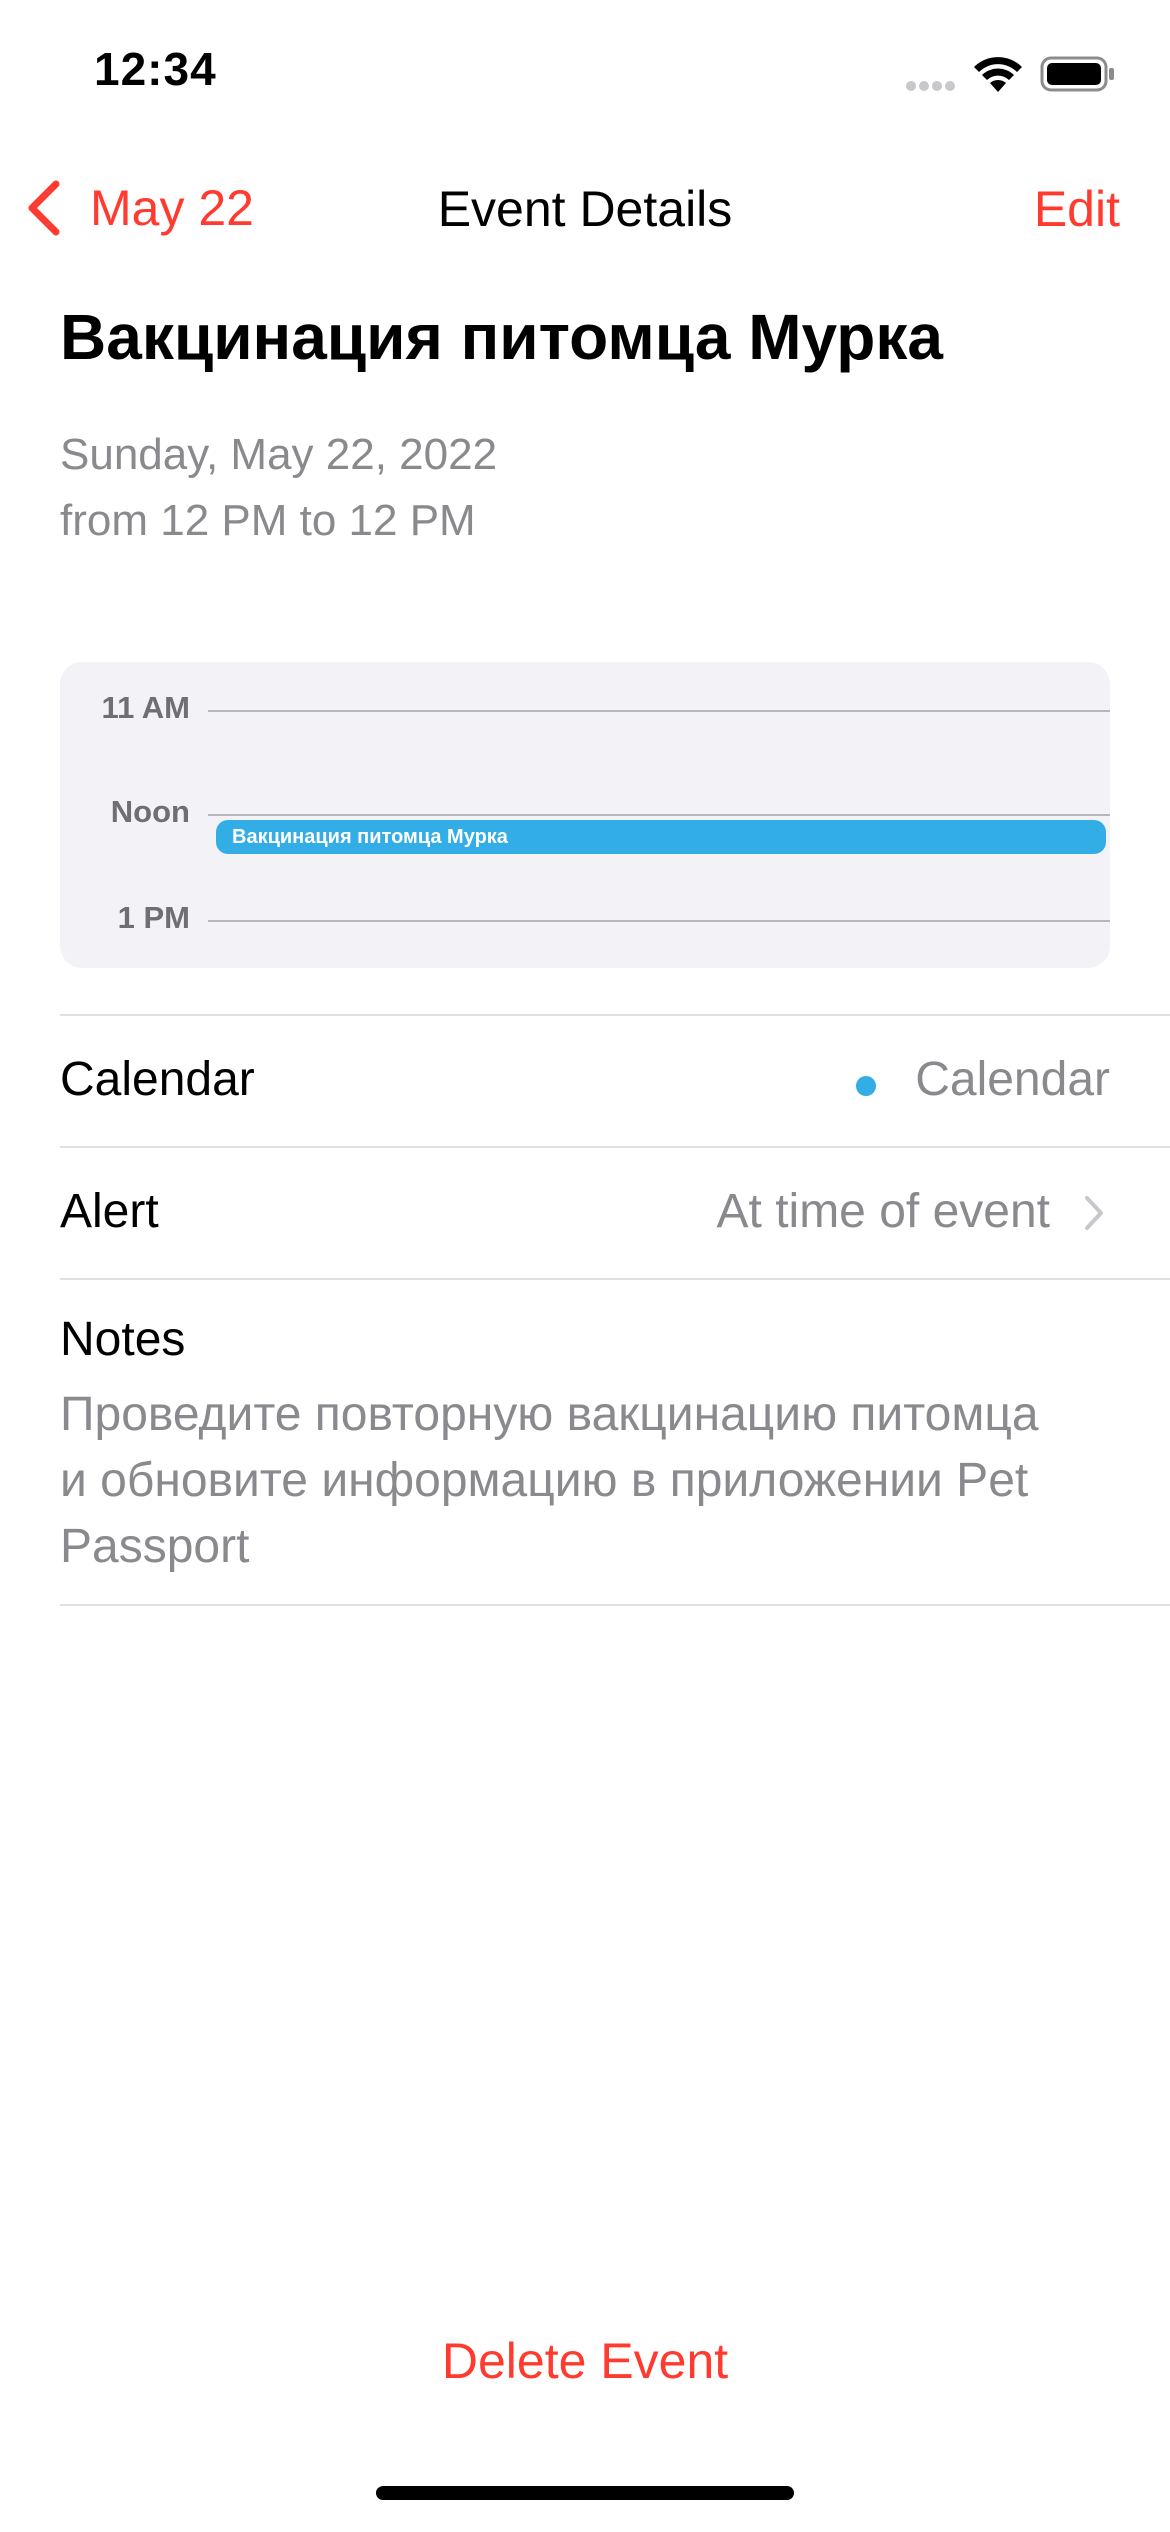  What do you see at coordinates (998, 74) in the screenshot?
I see `wifi-icon` at bounding box center [998, 74].